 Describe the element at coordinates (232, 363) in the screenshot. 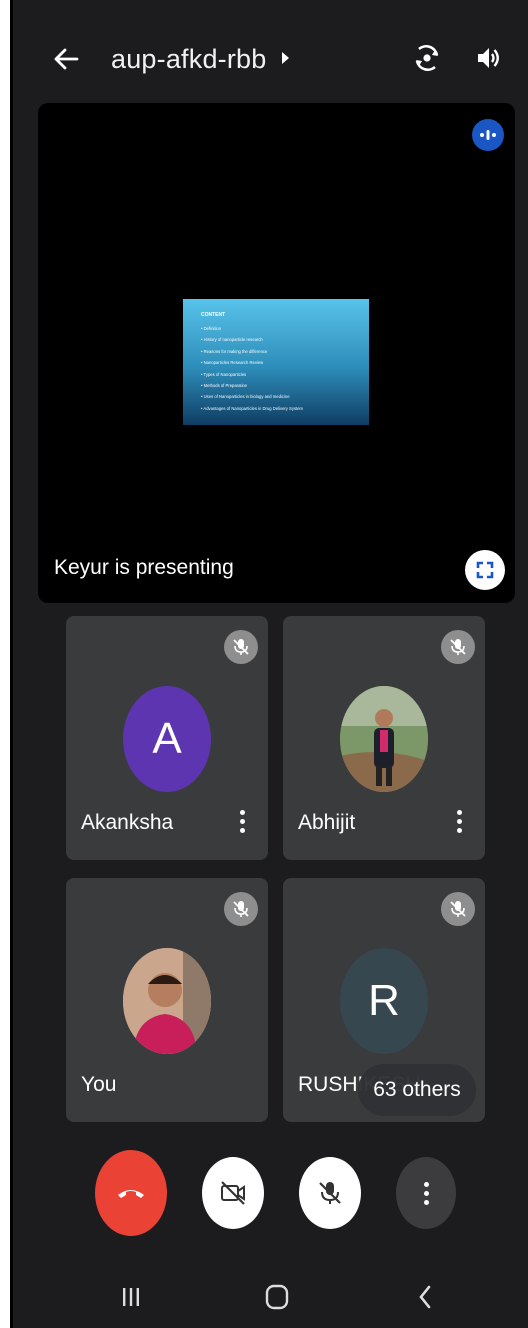

I see `slide-bullet: • Nanoparticles Research Review` at that location.